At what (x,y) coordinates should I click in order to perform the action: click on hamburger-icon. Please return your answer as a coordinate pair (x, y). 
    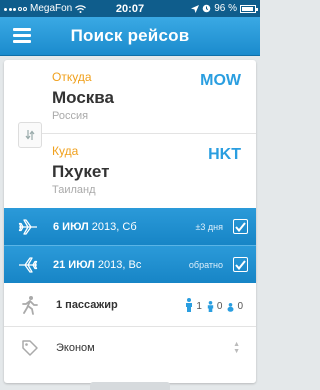
    Looking at the image, I should click on (22, 29).